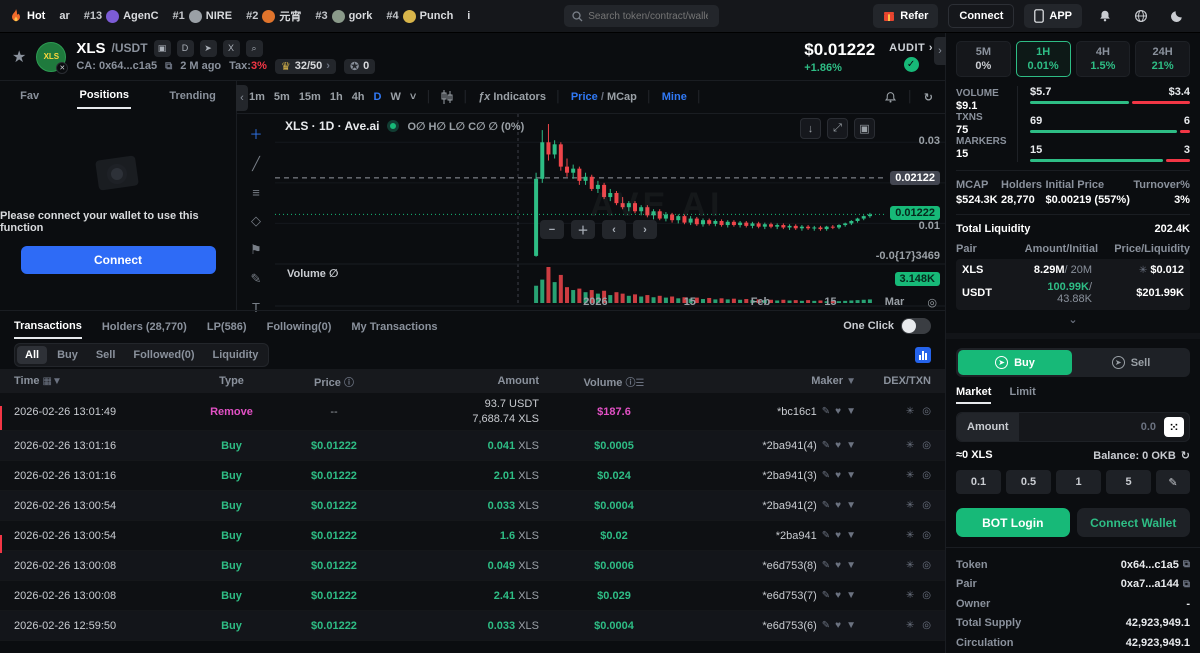  I want to click on search-token-icon: ⌕, so click(254, 48).